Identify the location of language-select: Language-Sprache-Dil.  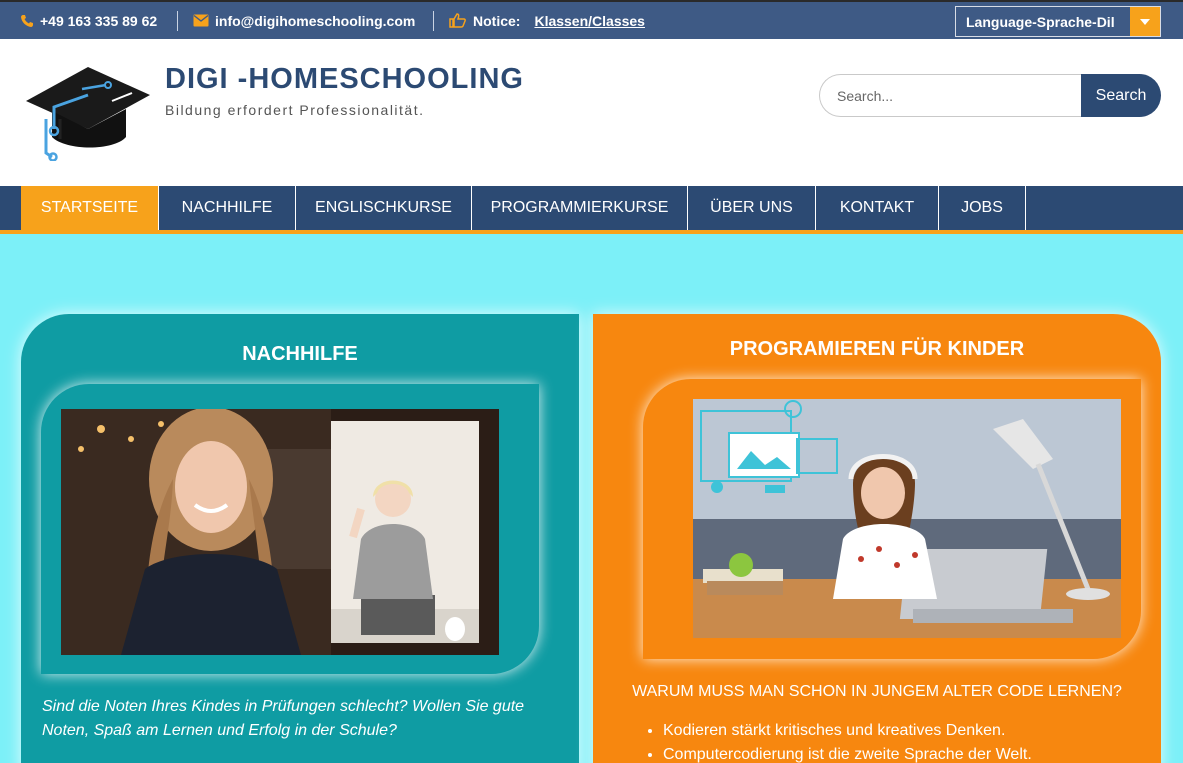
(1058, 21).